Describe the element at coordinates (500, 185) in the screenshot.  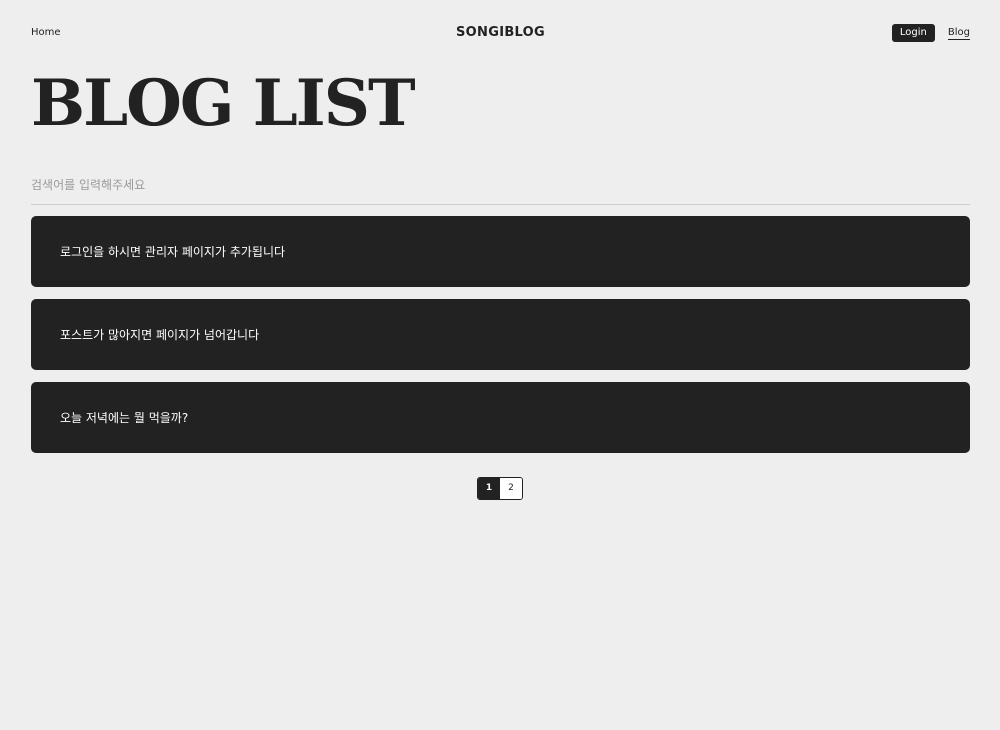
I see `search-input` at that location.